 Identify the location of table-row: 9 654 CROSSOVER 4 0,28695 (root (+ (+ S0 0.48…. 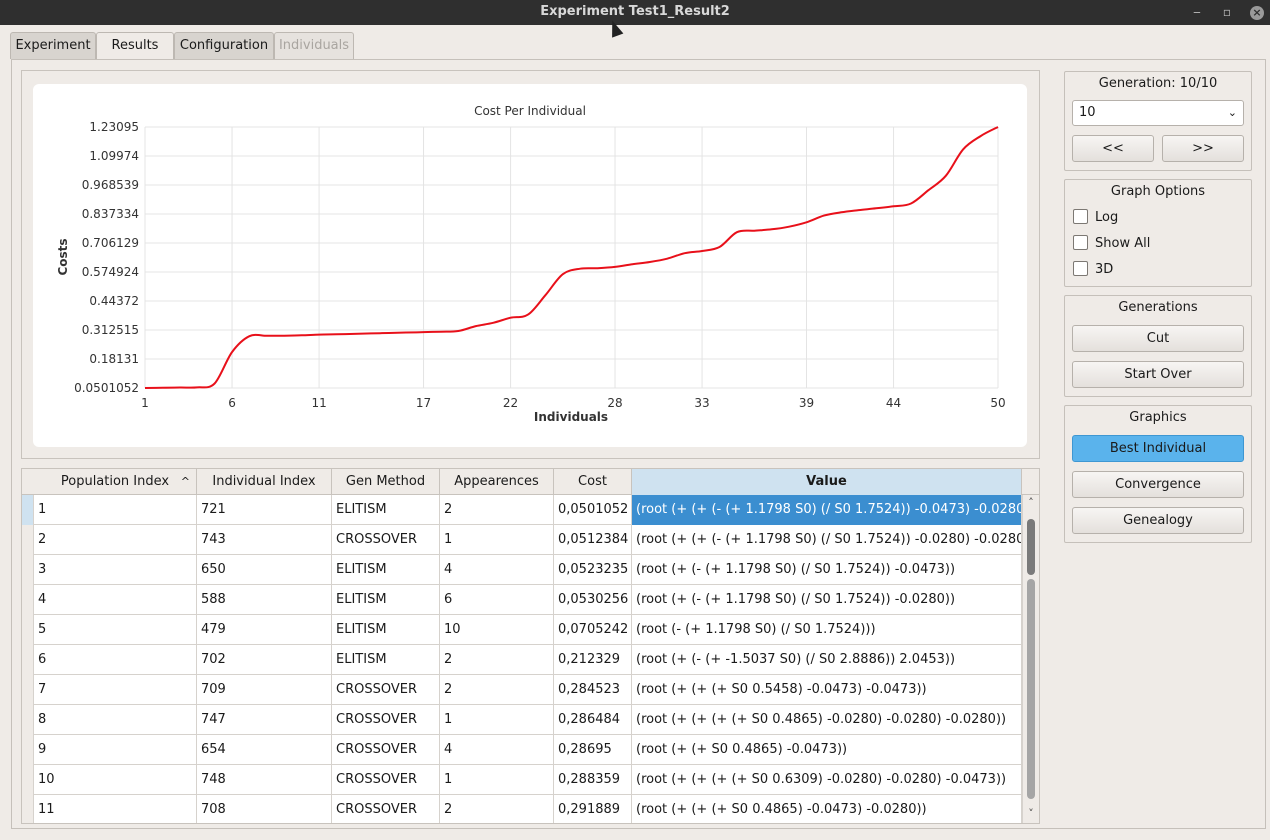
(522, 750).